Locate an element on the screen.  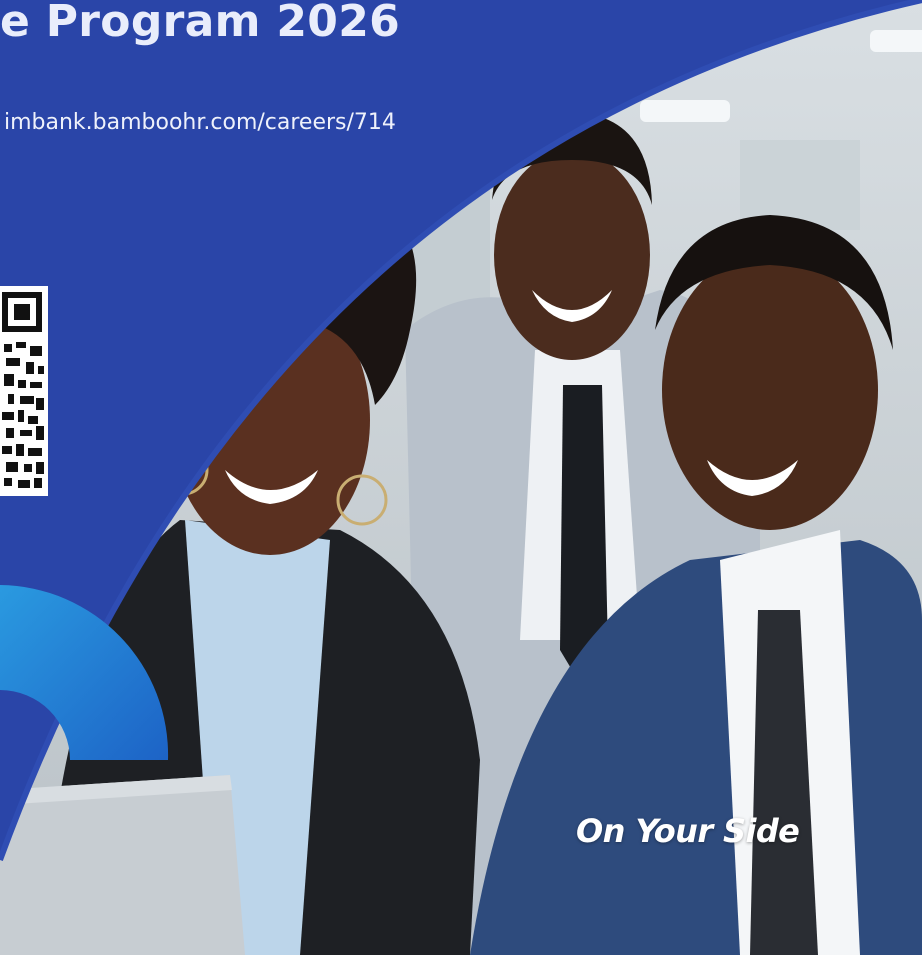
brand-tagline: On Your Side is located at coordinates (688, 831).